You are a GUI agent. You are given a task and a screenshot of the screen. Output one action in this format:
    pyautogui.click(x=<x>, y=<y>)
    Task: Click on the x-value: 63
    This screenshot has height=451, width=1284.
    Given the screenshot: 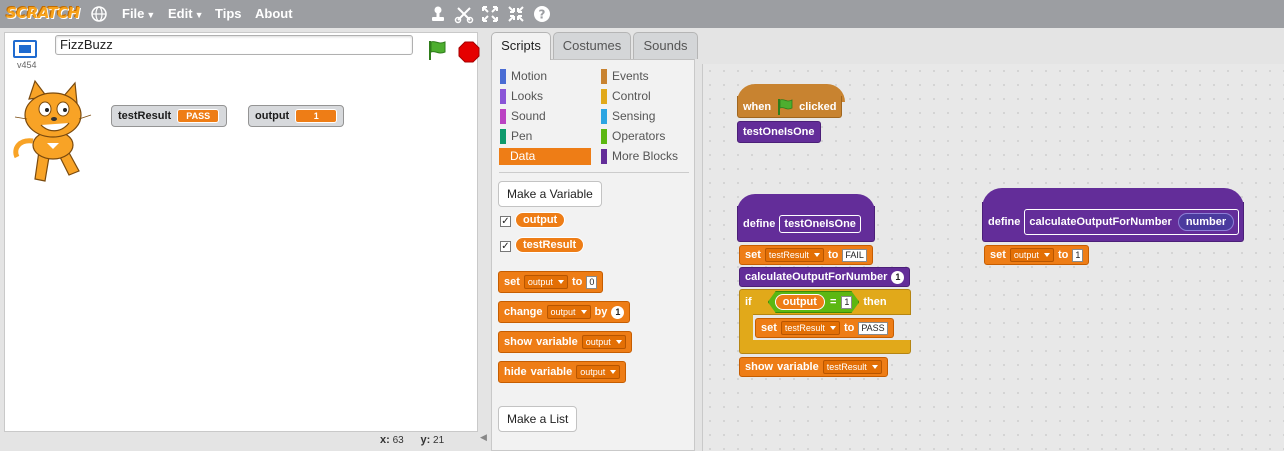 What is the action you would take?
    pyautogui.click(x=398, y=440)
    